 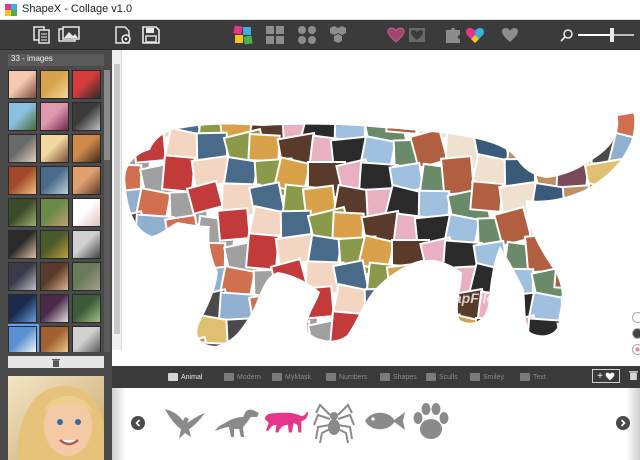 What do you see at coordinates (453, 35) in the screenshot?
I see `puzzle-button` at bounding box center [453, 35].